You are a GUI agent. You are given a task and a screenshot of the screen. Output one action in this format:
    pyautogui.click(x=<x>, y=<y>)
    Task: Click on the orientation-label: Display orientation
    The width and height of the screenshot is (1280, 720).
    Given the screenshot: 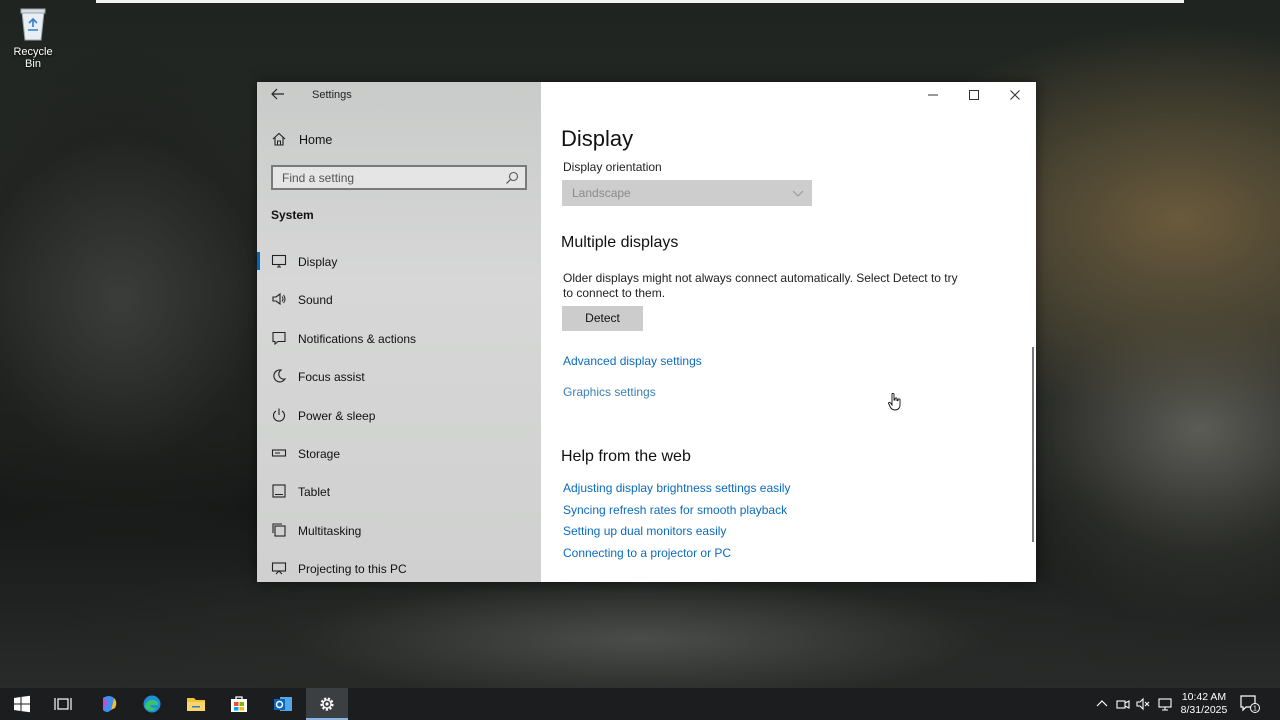 What is the action you would take?
    pyautogui.click(x=612, y=167)
    